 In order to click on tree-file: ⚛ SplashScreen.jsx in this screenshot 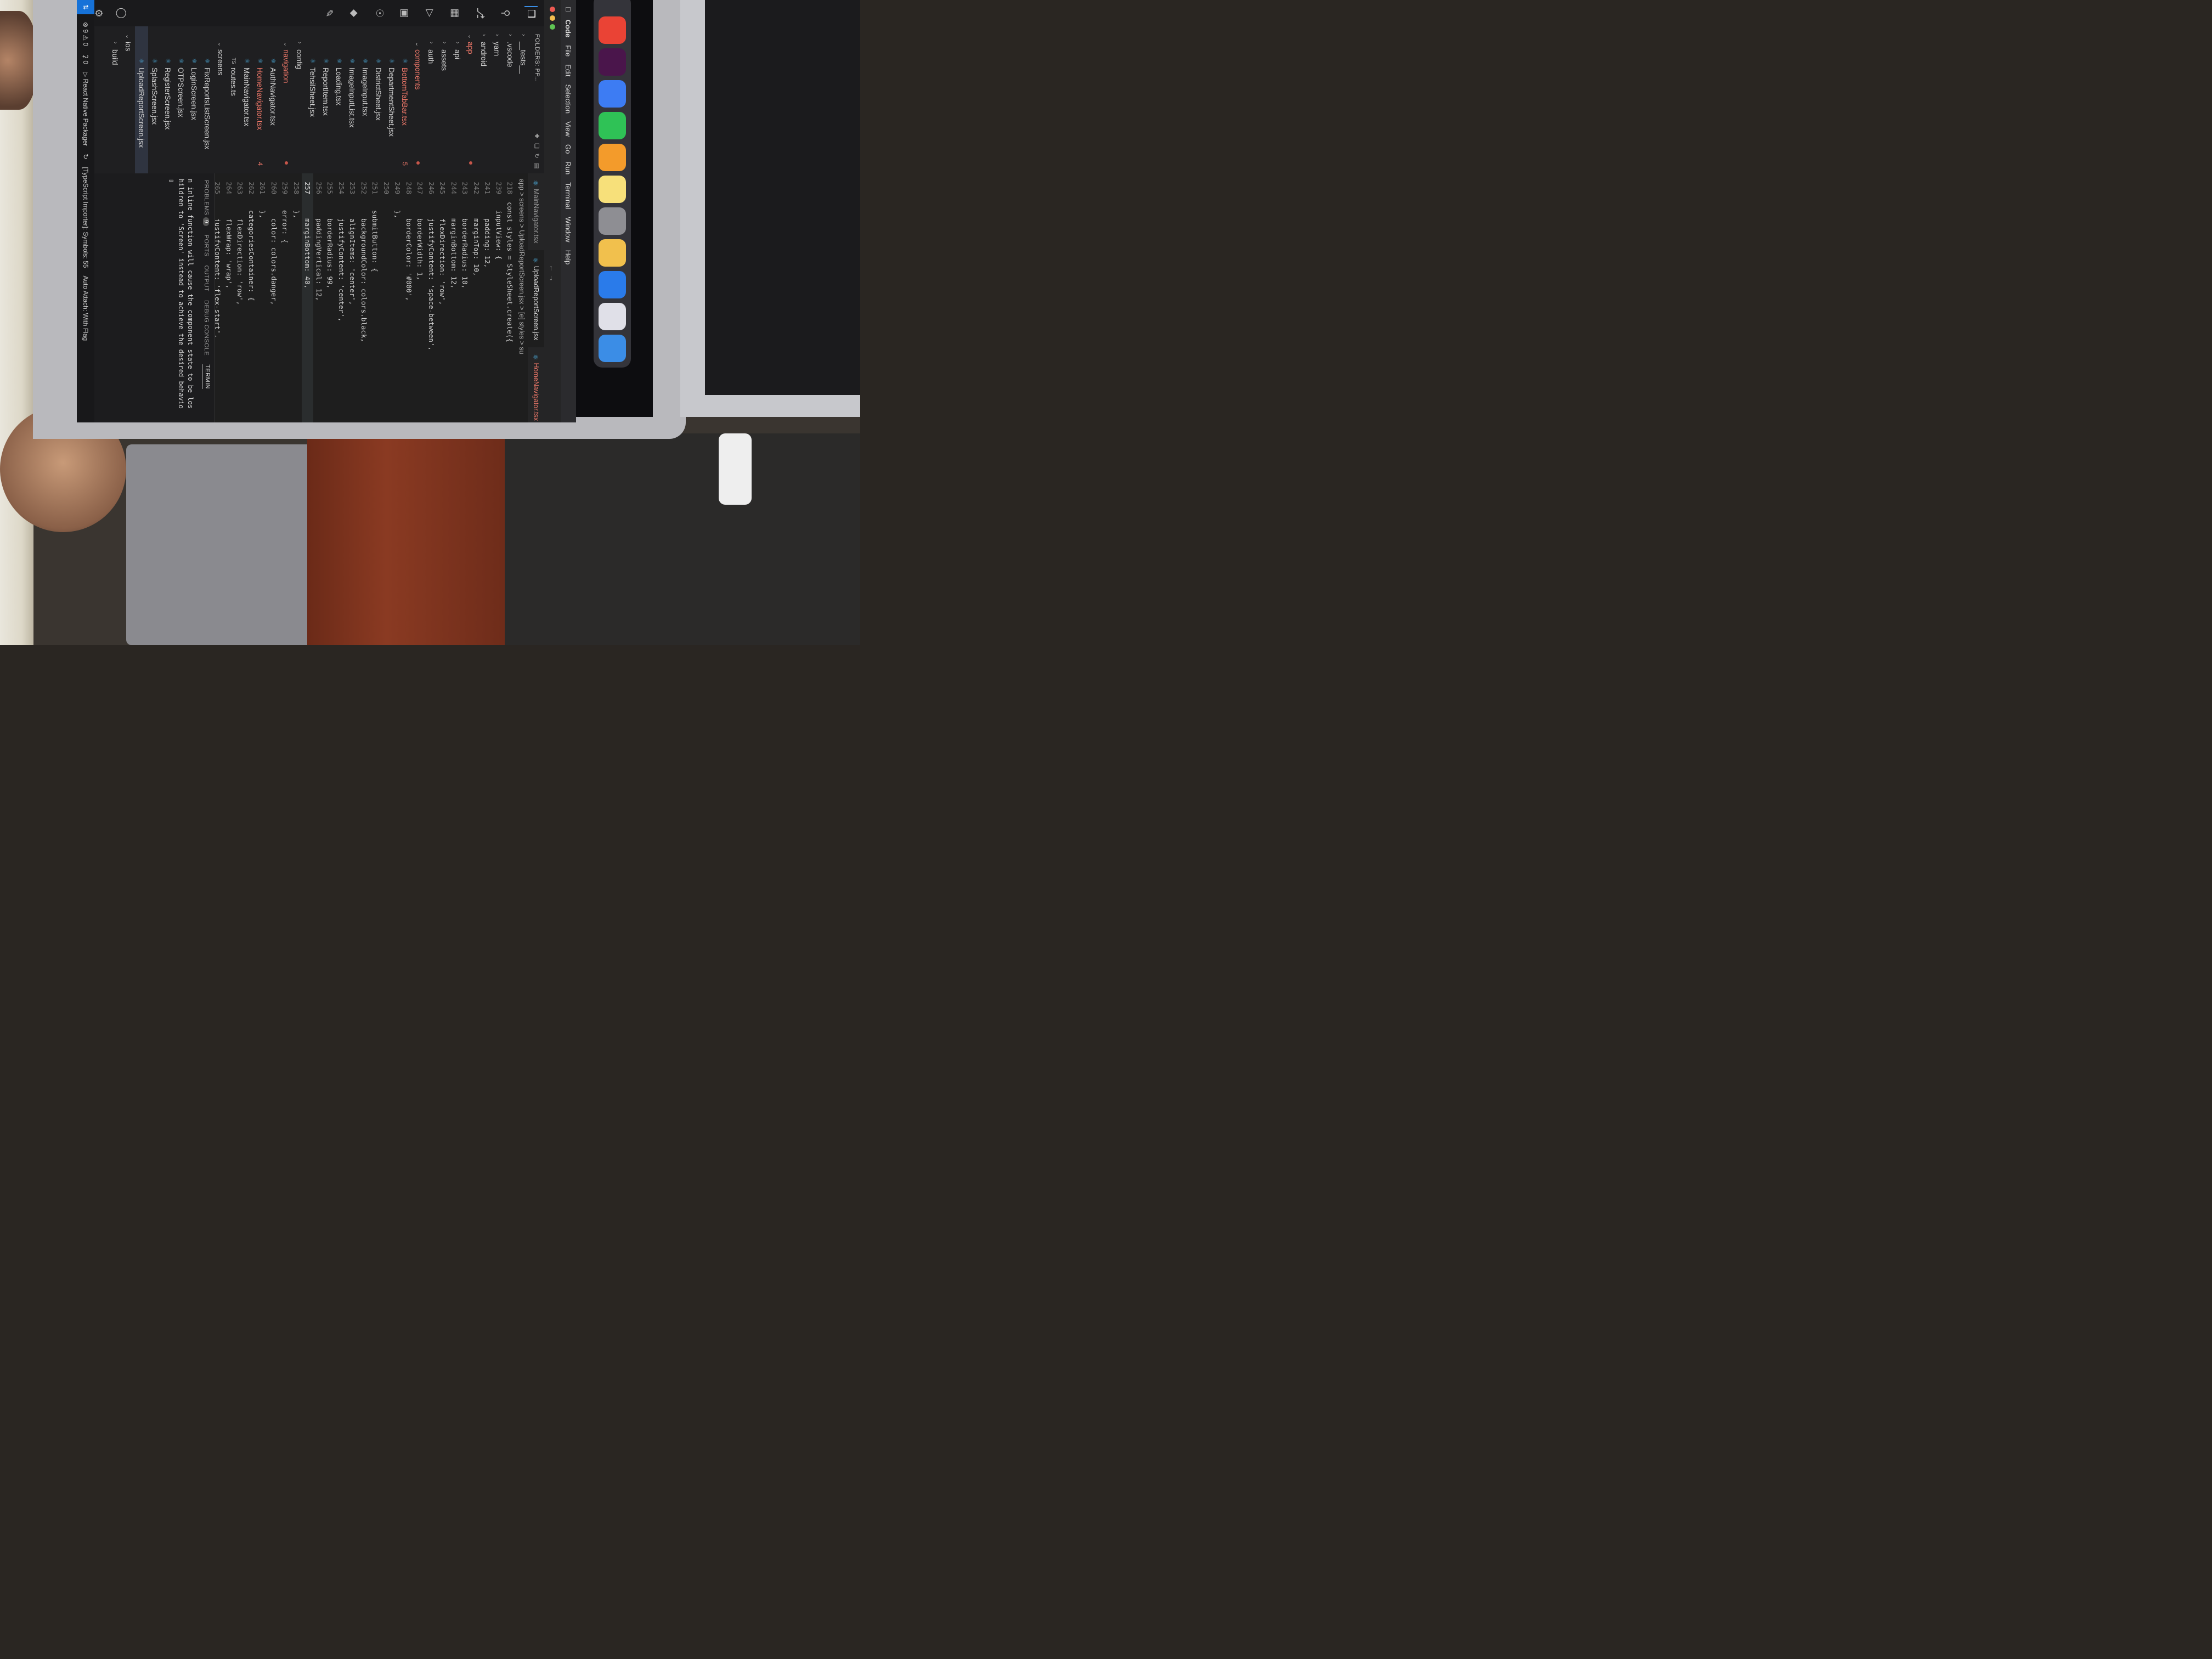, I will do `click(155, 99)`.